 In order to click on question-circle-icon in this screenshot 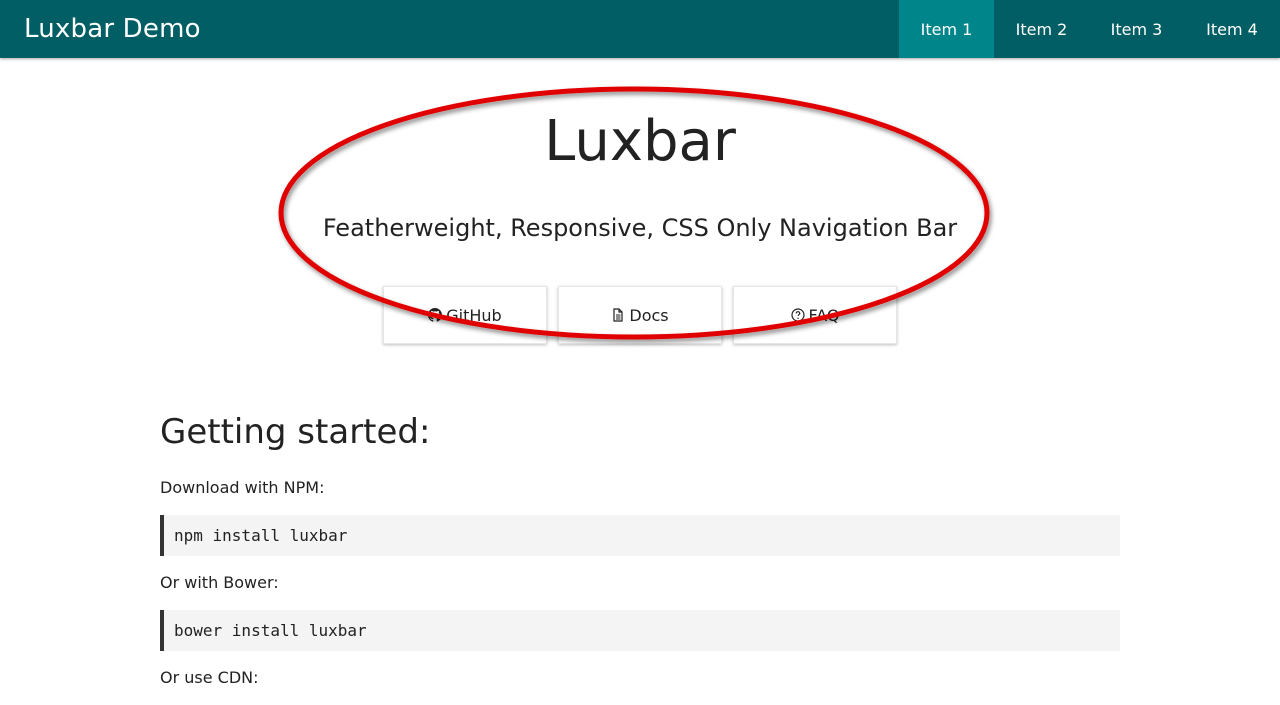, I will do `click(797, 315)`.